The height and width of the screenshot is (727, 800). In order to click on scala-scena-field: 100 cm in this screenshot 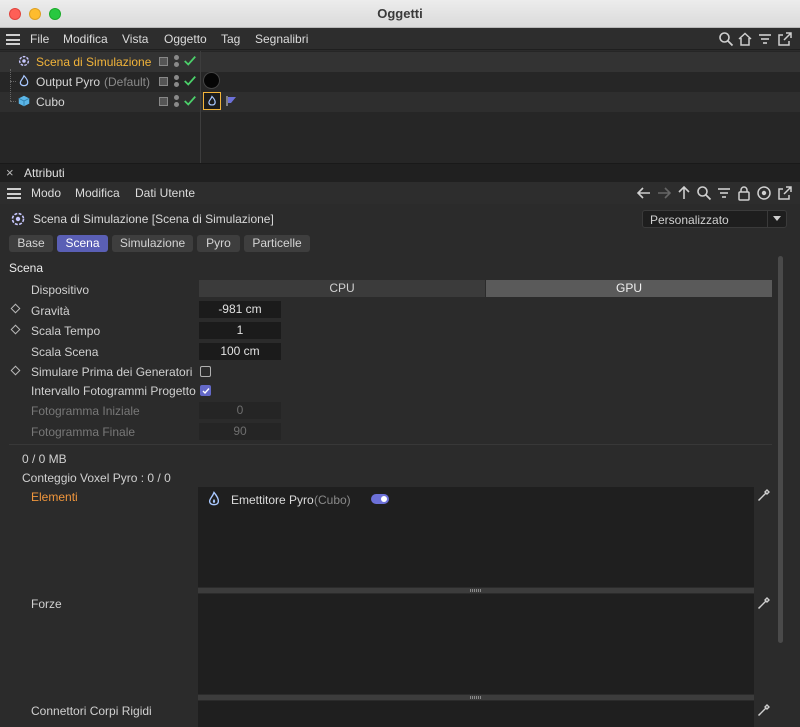, I will do `click(240, 351)`.